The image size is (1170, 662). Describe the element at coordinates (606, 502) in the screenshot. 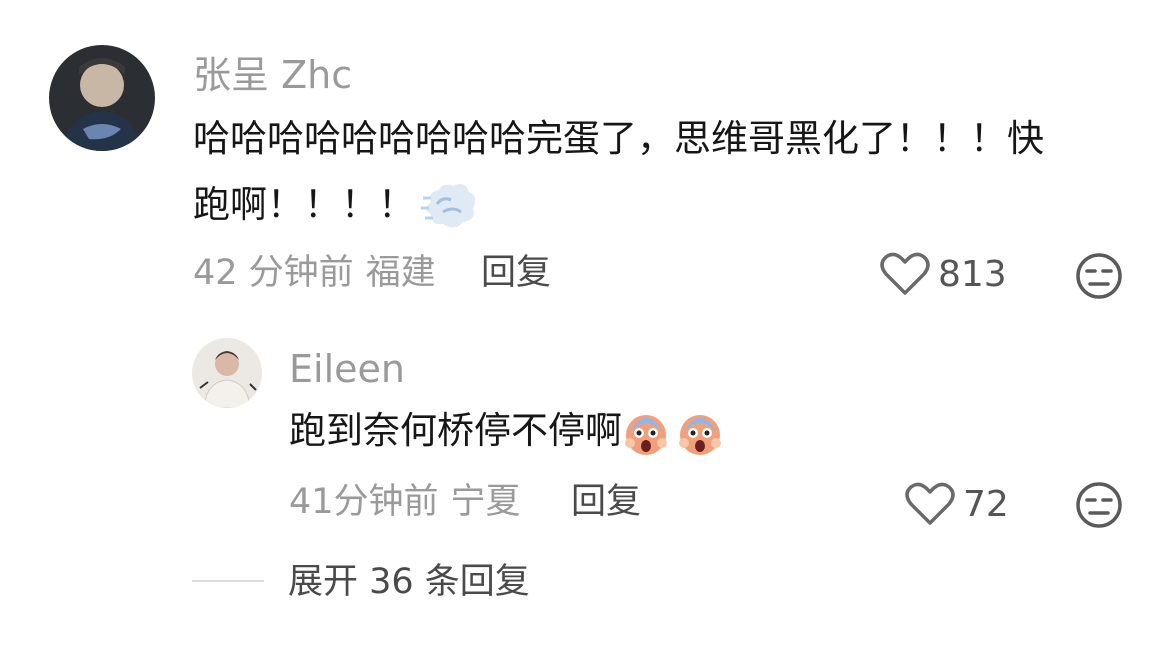

I see `reply-reply-button: 回复` at that location.